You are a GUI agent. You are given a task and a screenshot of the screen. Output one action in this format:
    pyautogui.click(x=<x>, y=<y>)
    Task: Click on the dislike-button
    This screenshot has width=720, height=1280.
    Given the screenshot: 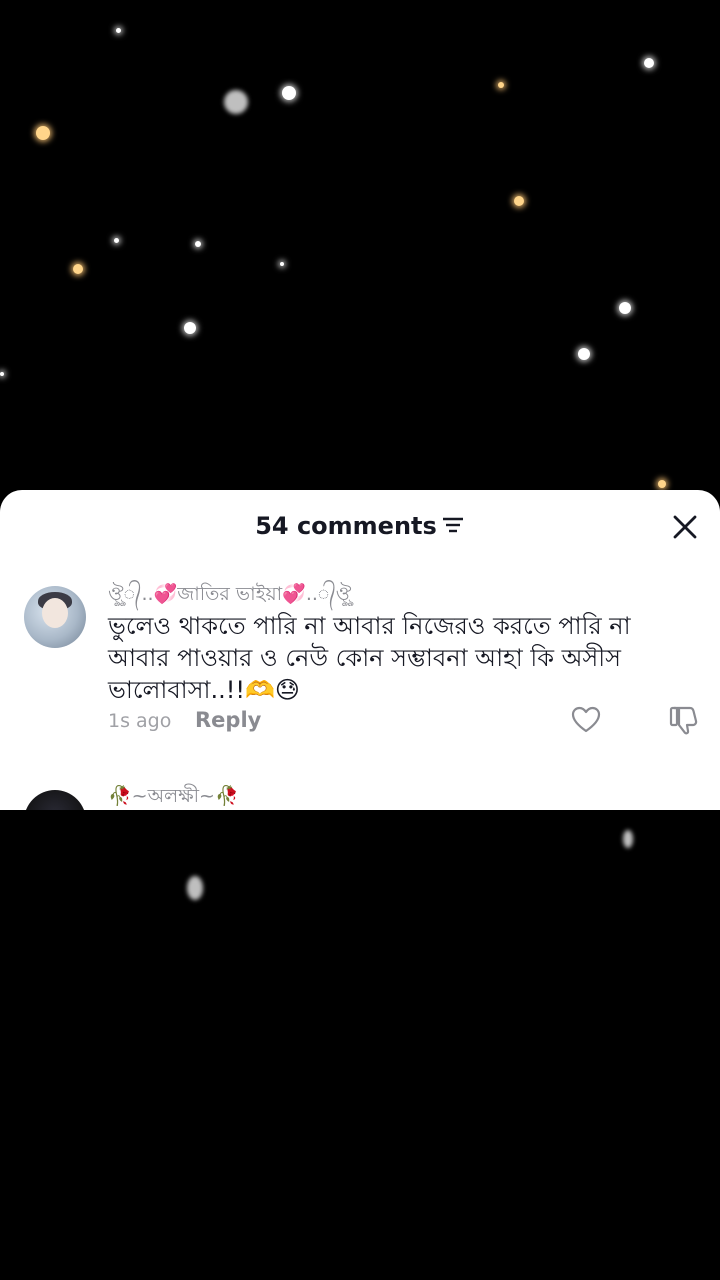 What is the action you would take?
    pyautogui.click(x=684, y=720)
    